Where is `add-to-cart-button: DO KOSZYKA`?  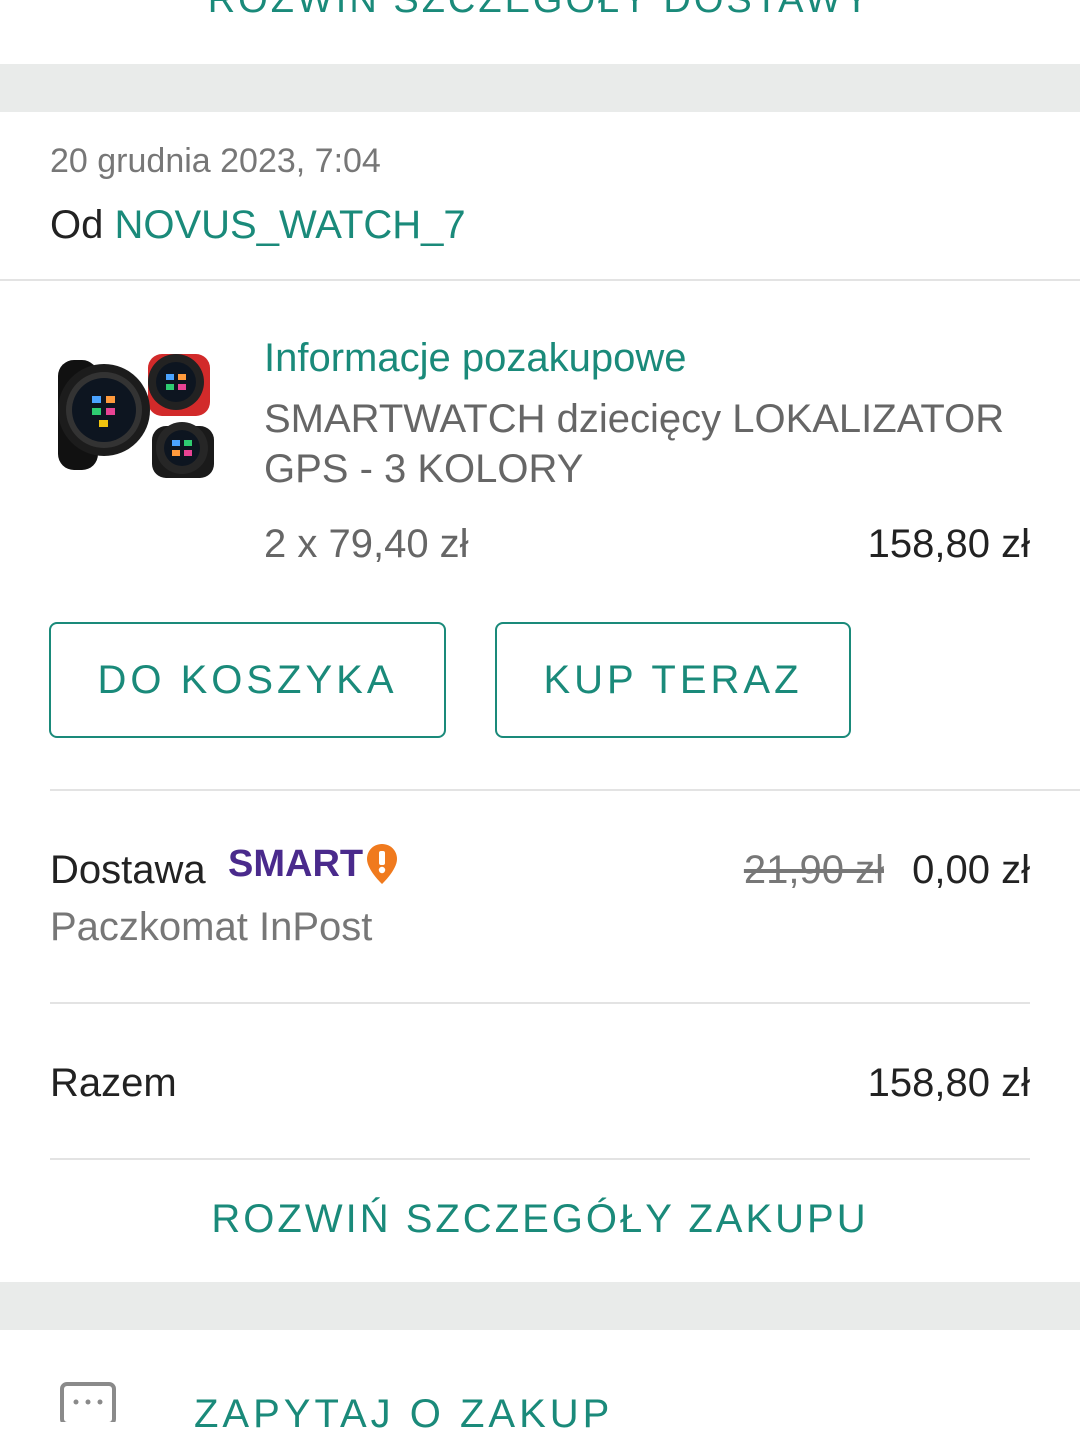
add-to-cart-button: DO KOSZYKA is located at coordinates (247, 680).